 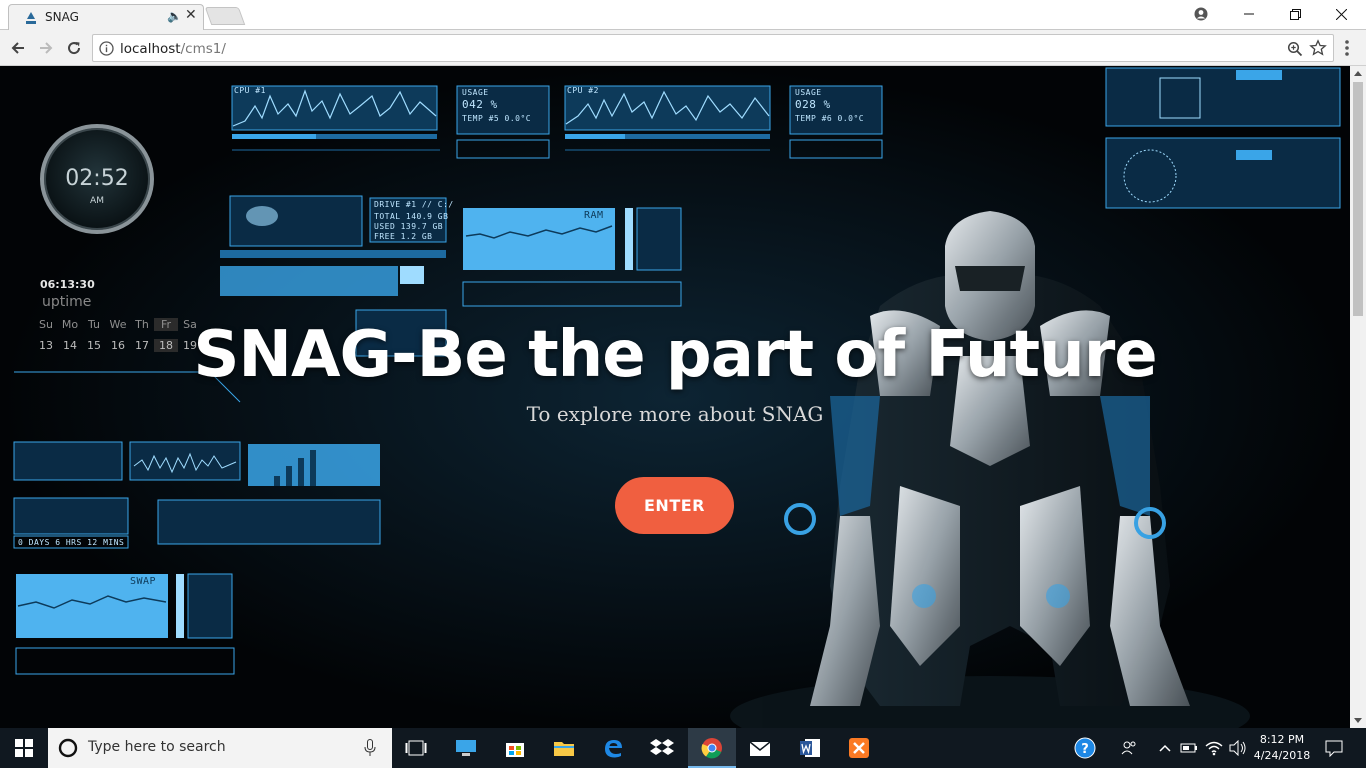 I want to click on usage1-label: USAGE, so click(x=475, y=92).